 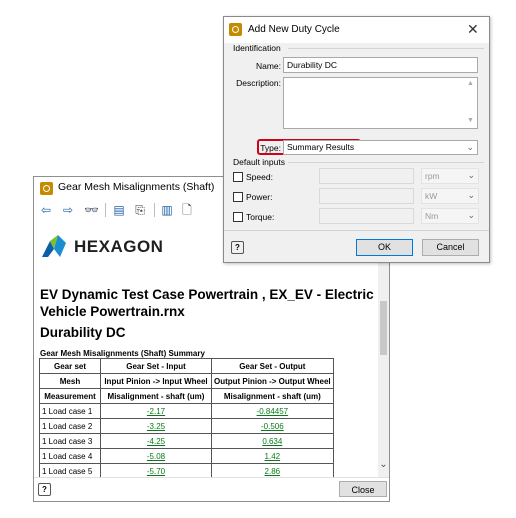 What do you see at coordinates (270, 148) in the screenshot?
I see `type-label: Type:` at bounding box center [270, 148].